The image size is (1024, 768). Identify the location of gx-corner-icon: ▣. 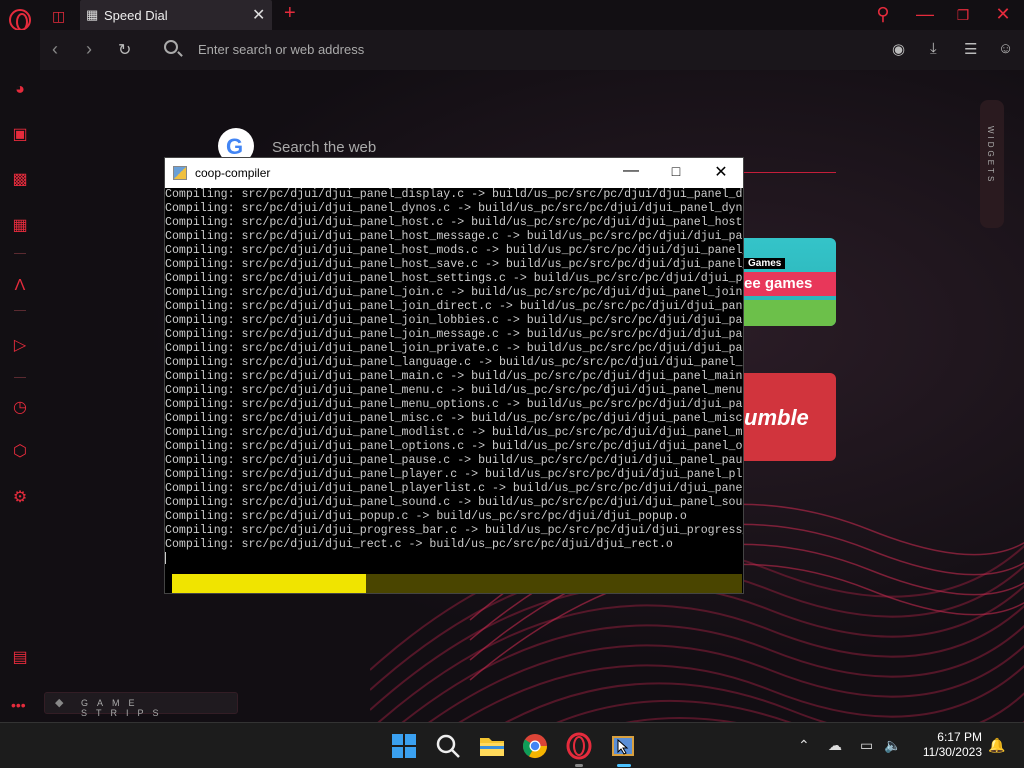
(20, 135).